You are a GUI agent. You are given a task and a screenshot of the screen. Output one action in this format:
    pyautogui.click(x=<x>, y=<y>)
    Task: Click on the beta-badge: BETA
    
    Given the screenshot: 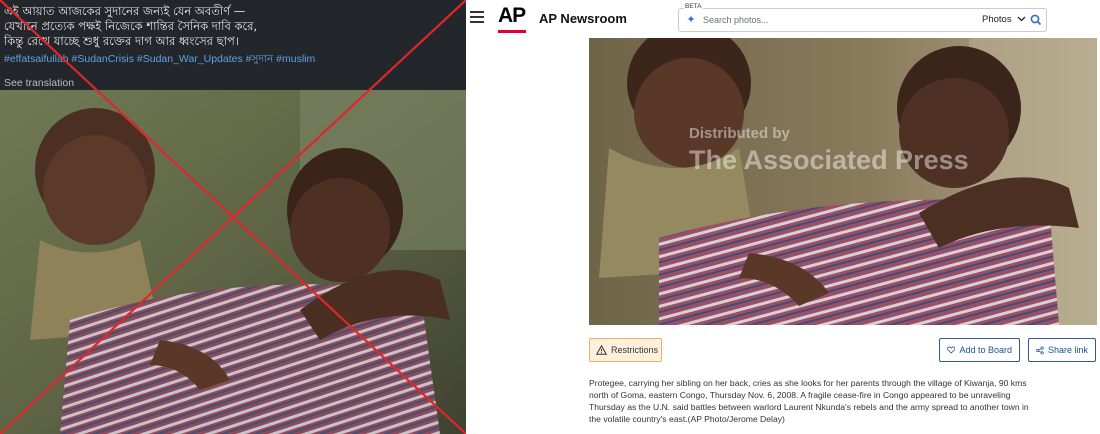 What is the action you would take?
    pyautogui.click(x=693, y=6)
    